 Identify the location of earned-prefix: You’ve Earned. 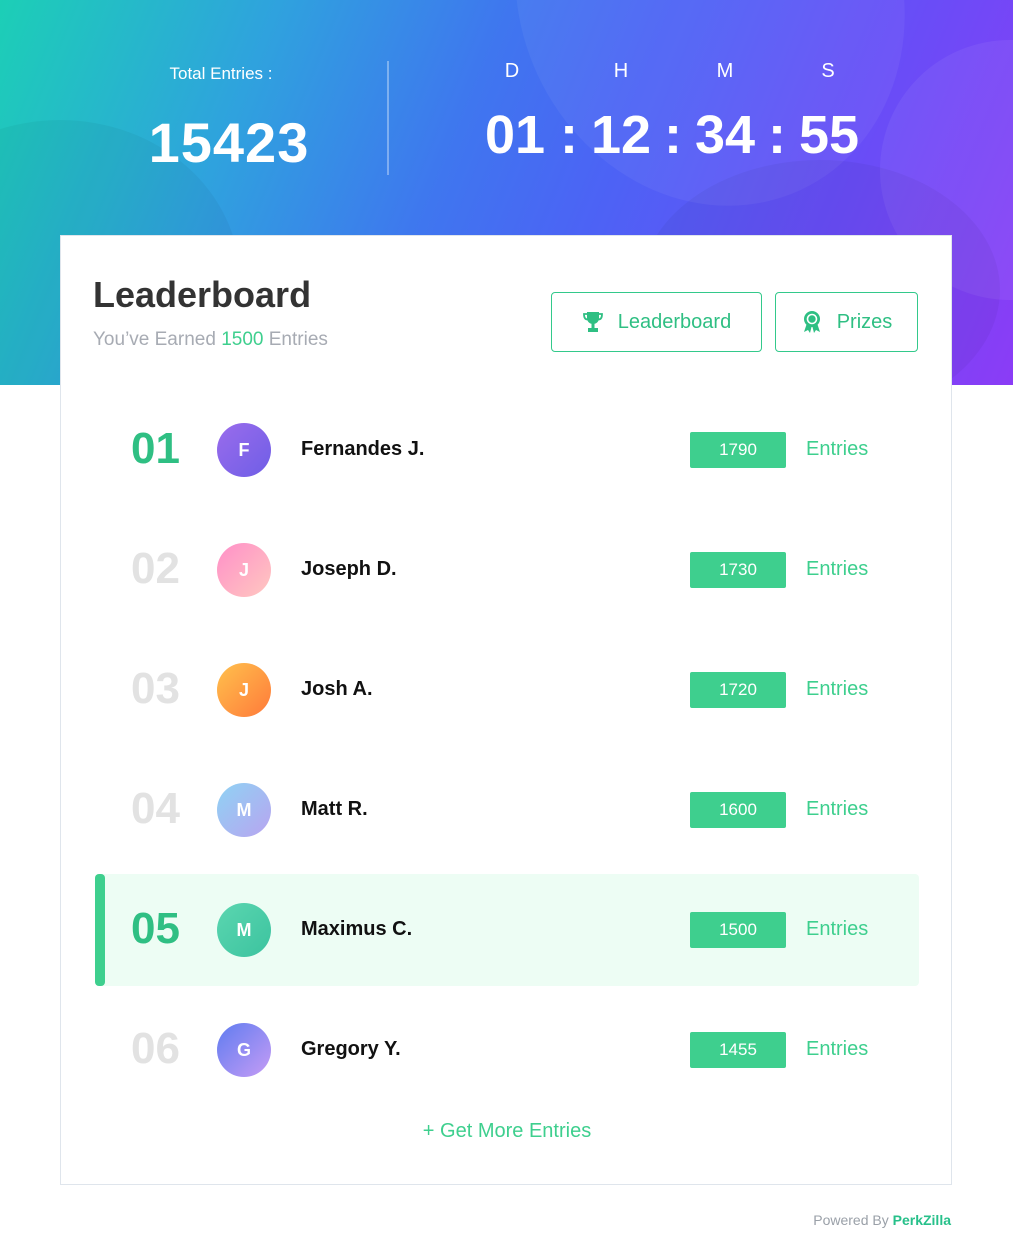
(154, 339).